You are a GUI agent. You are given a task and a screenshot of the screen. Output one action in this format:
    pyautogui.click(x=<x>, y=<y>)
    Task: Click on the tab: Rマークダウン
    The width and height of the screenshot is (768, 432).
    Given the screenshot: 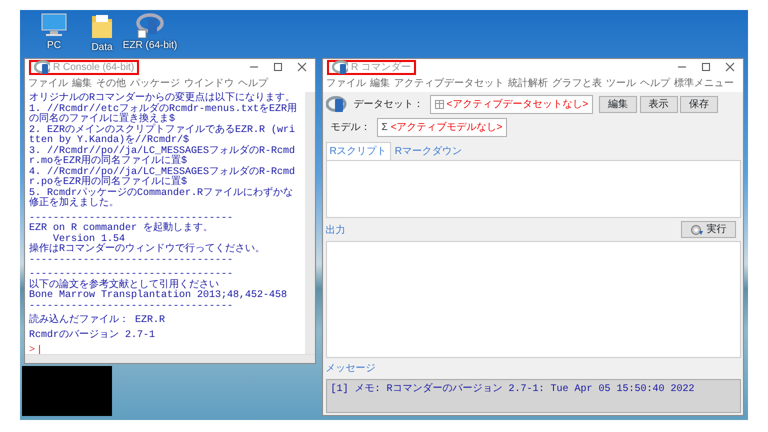 What is the action you would take?
    pyautogui.click(x=428, y=151)
    